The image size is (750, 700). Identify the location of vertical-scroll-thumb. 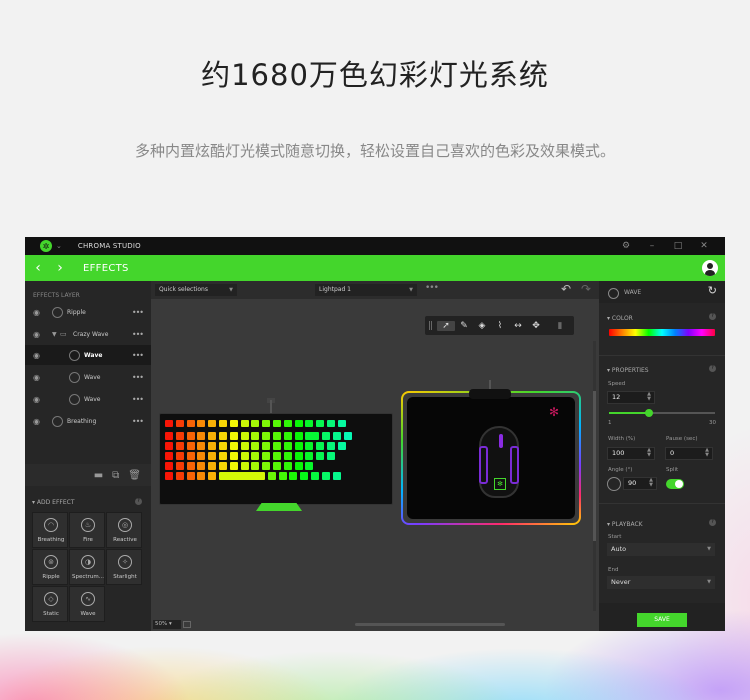
(594, 466).